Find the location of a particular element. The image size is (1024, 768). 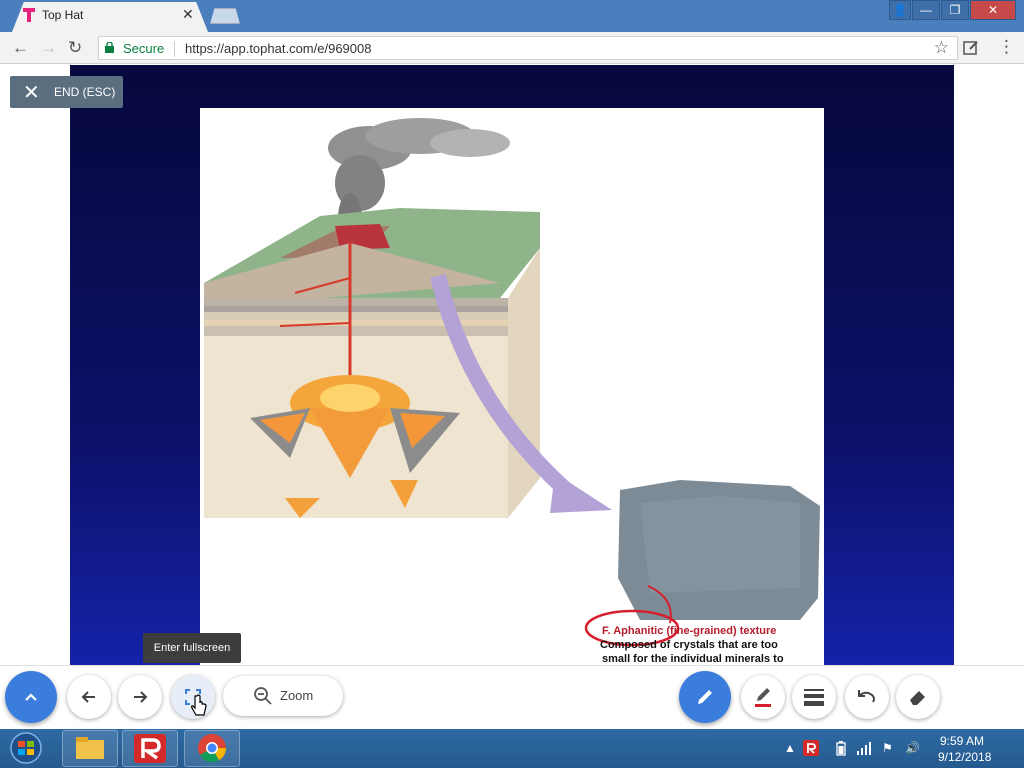

undo-icon is located at coordinates (866, 696).